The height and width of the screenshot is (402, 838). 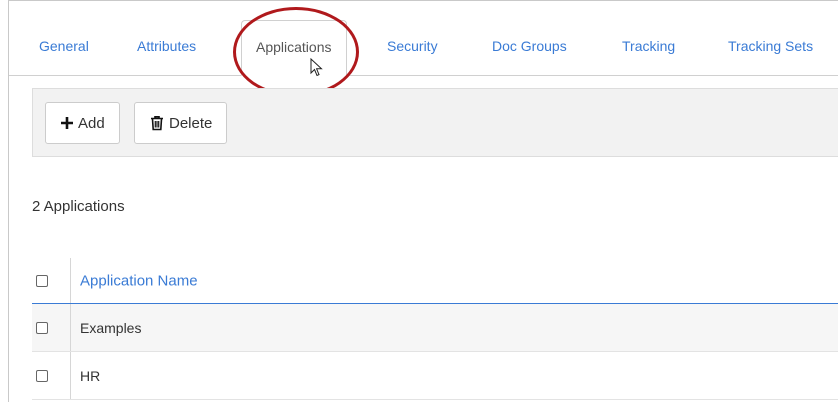 What do you see at coordinates (111, 327) in the screenshot?
I see `application-name-cell: Examples` at bounding box center [111, 327].